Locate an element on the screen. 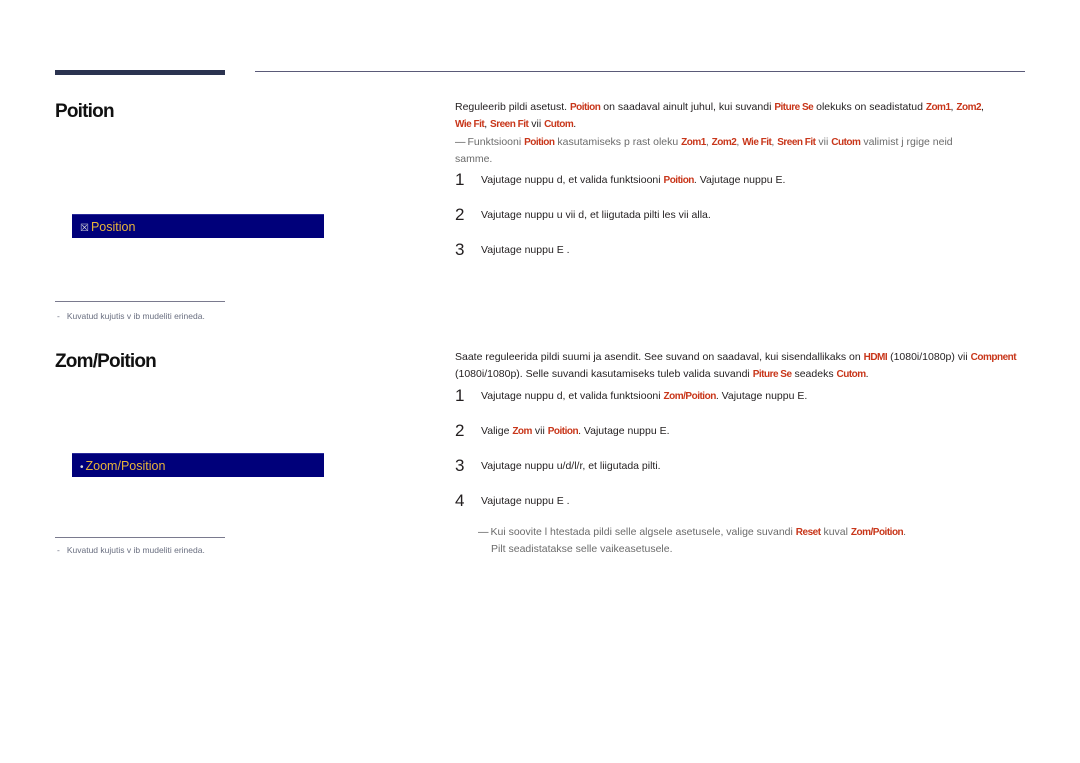  text-run: seadeks is located at coordinates (814, 374).